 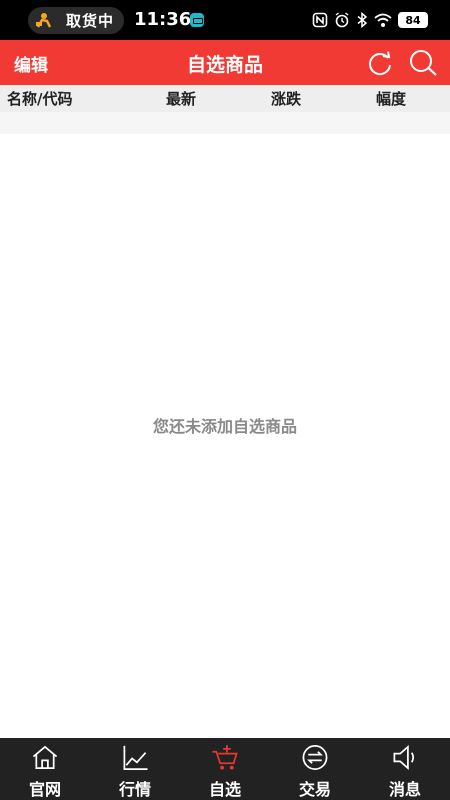 I want to click on home-icon, so click(x=45, y=757).